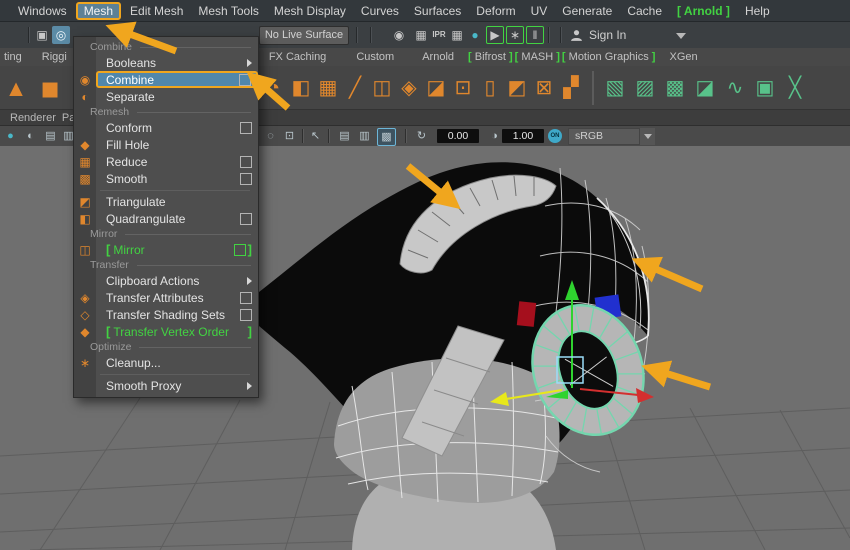 This screenshot has height=550, width=850. Describe the element at coordinates (735, 88) in the screenshot. I see `nurbs-curve-icon: ∿` at that location.